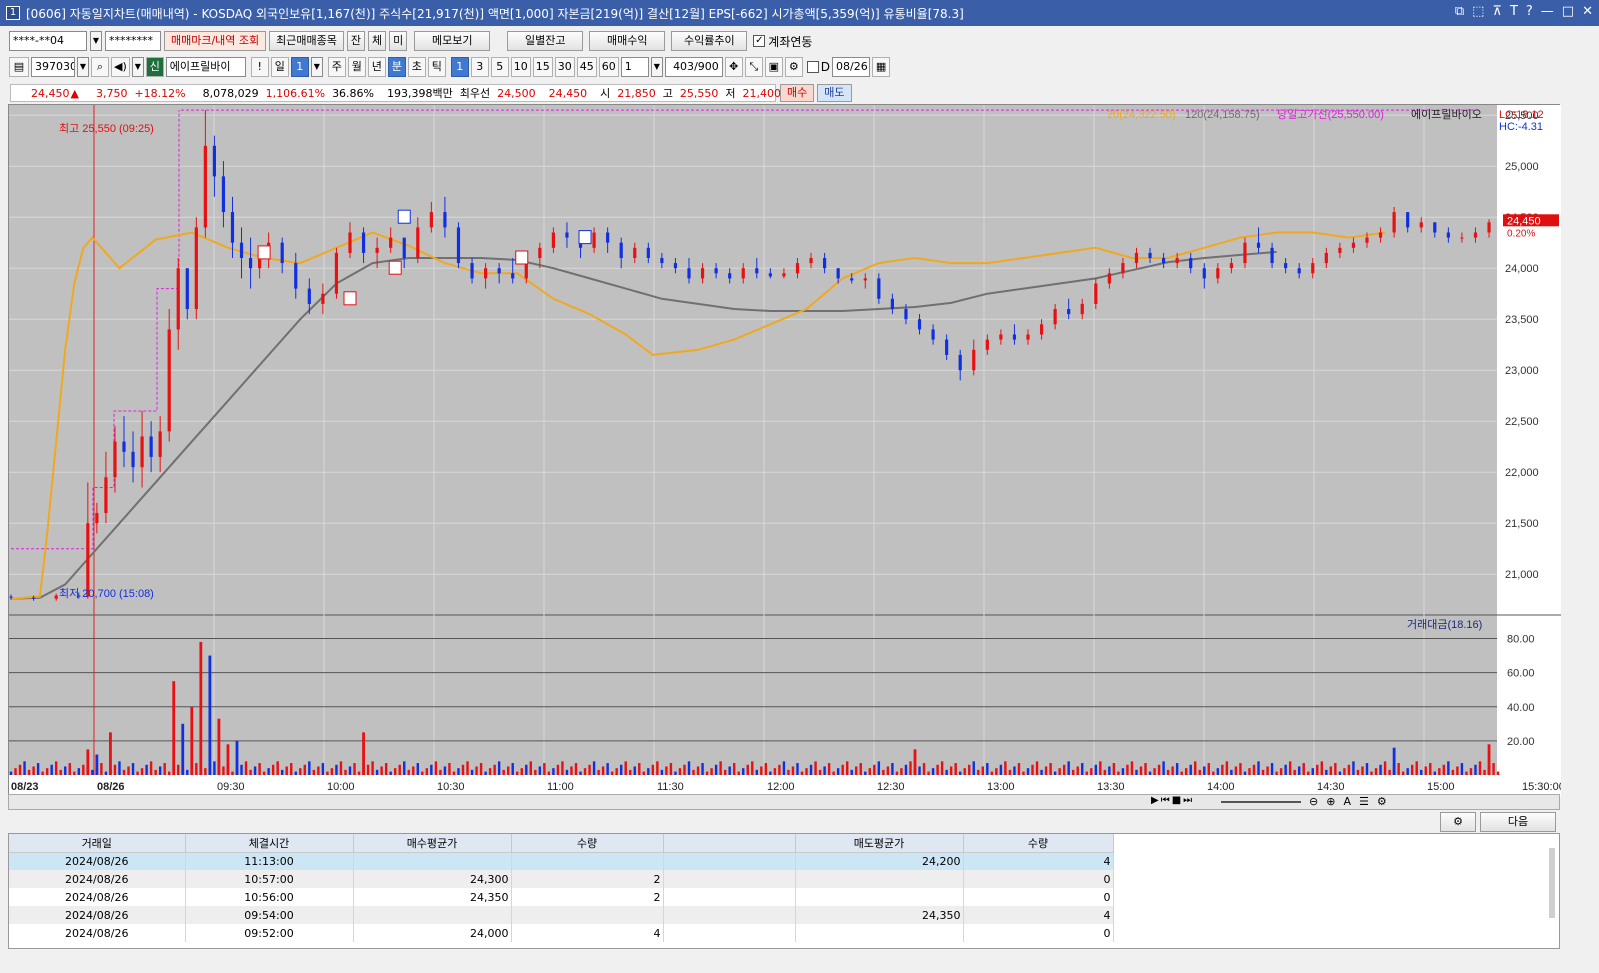  Describe the element at coordinates (1552, 883) in the screenshot. I see `table-scrollbar` at that location.